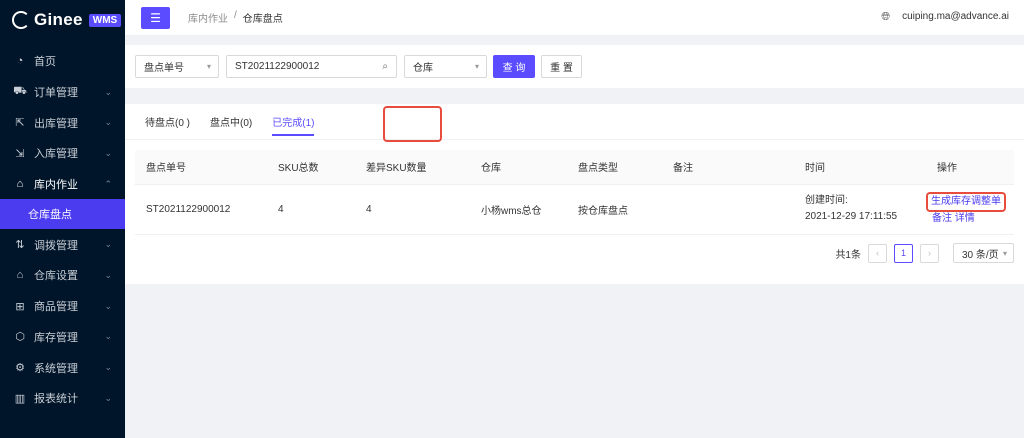  Describe the element at coordinates (561, 66) in the screenshot. I see `reset-button: 重 置` at that location.